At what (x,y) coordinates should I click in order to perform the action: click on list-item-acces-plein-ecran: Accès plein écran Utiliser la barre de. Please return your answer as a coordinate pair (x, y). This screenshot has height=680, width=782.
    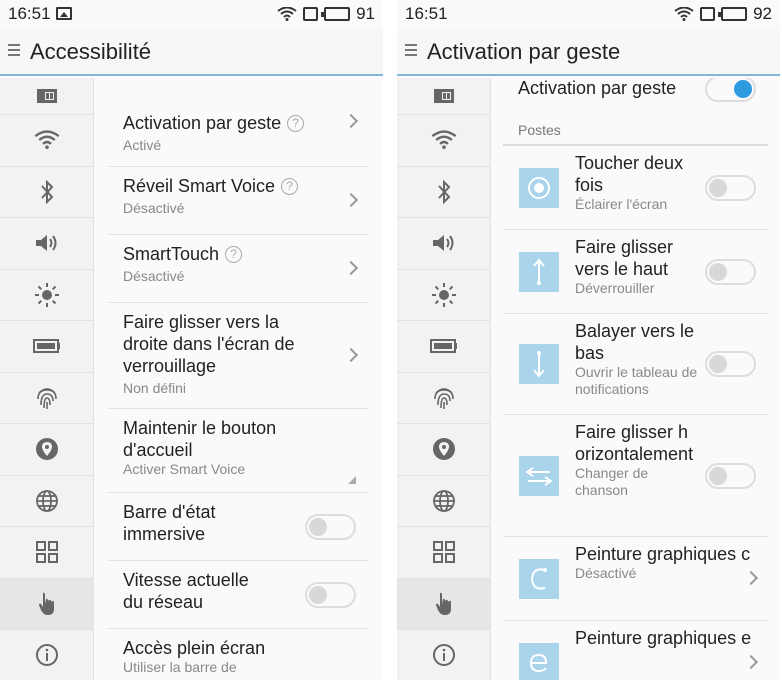
    Looking at the image, I should click on (238, 654).